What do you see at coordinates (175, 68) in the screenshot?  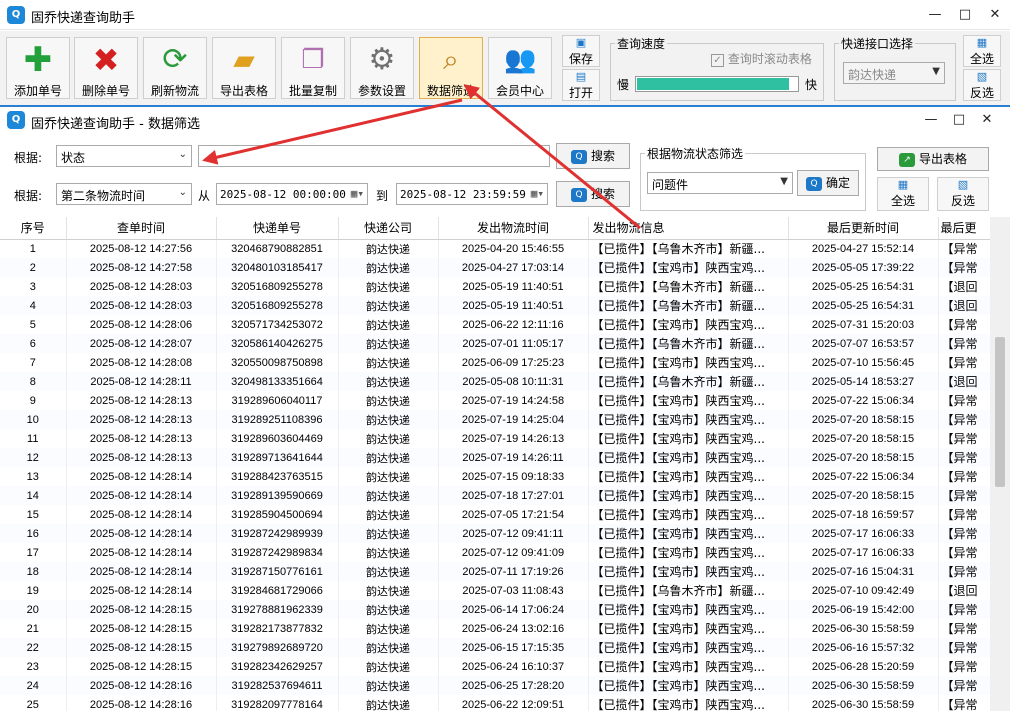 I see `refresh-logistics-button: ⟳ 刷新物流` at bounding box center [175, 68].